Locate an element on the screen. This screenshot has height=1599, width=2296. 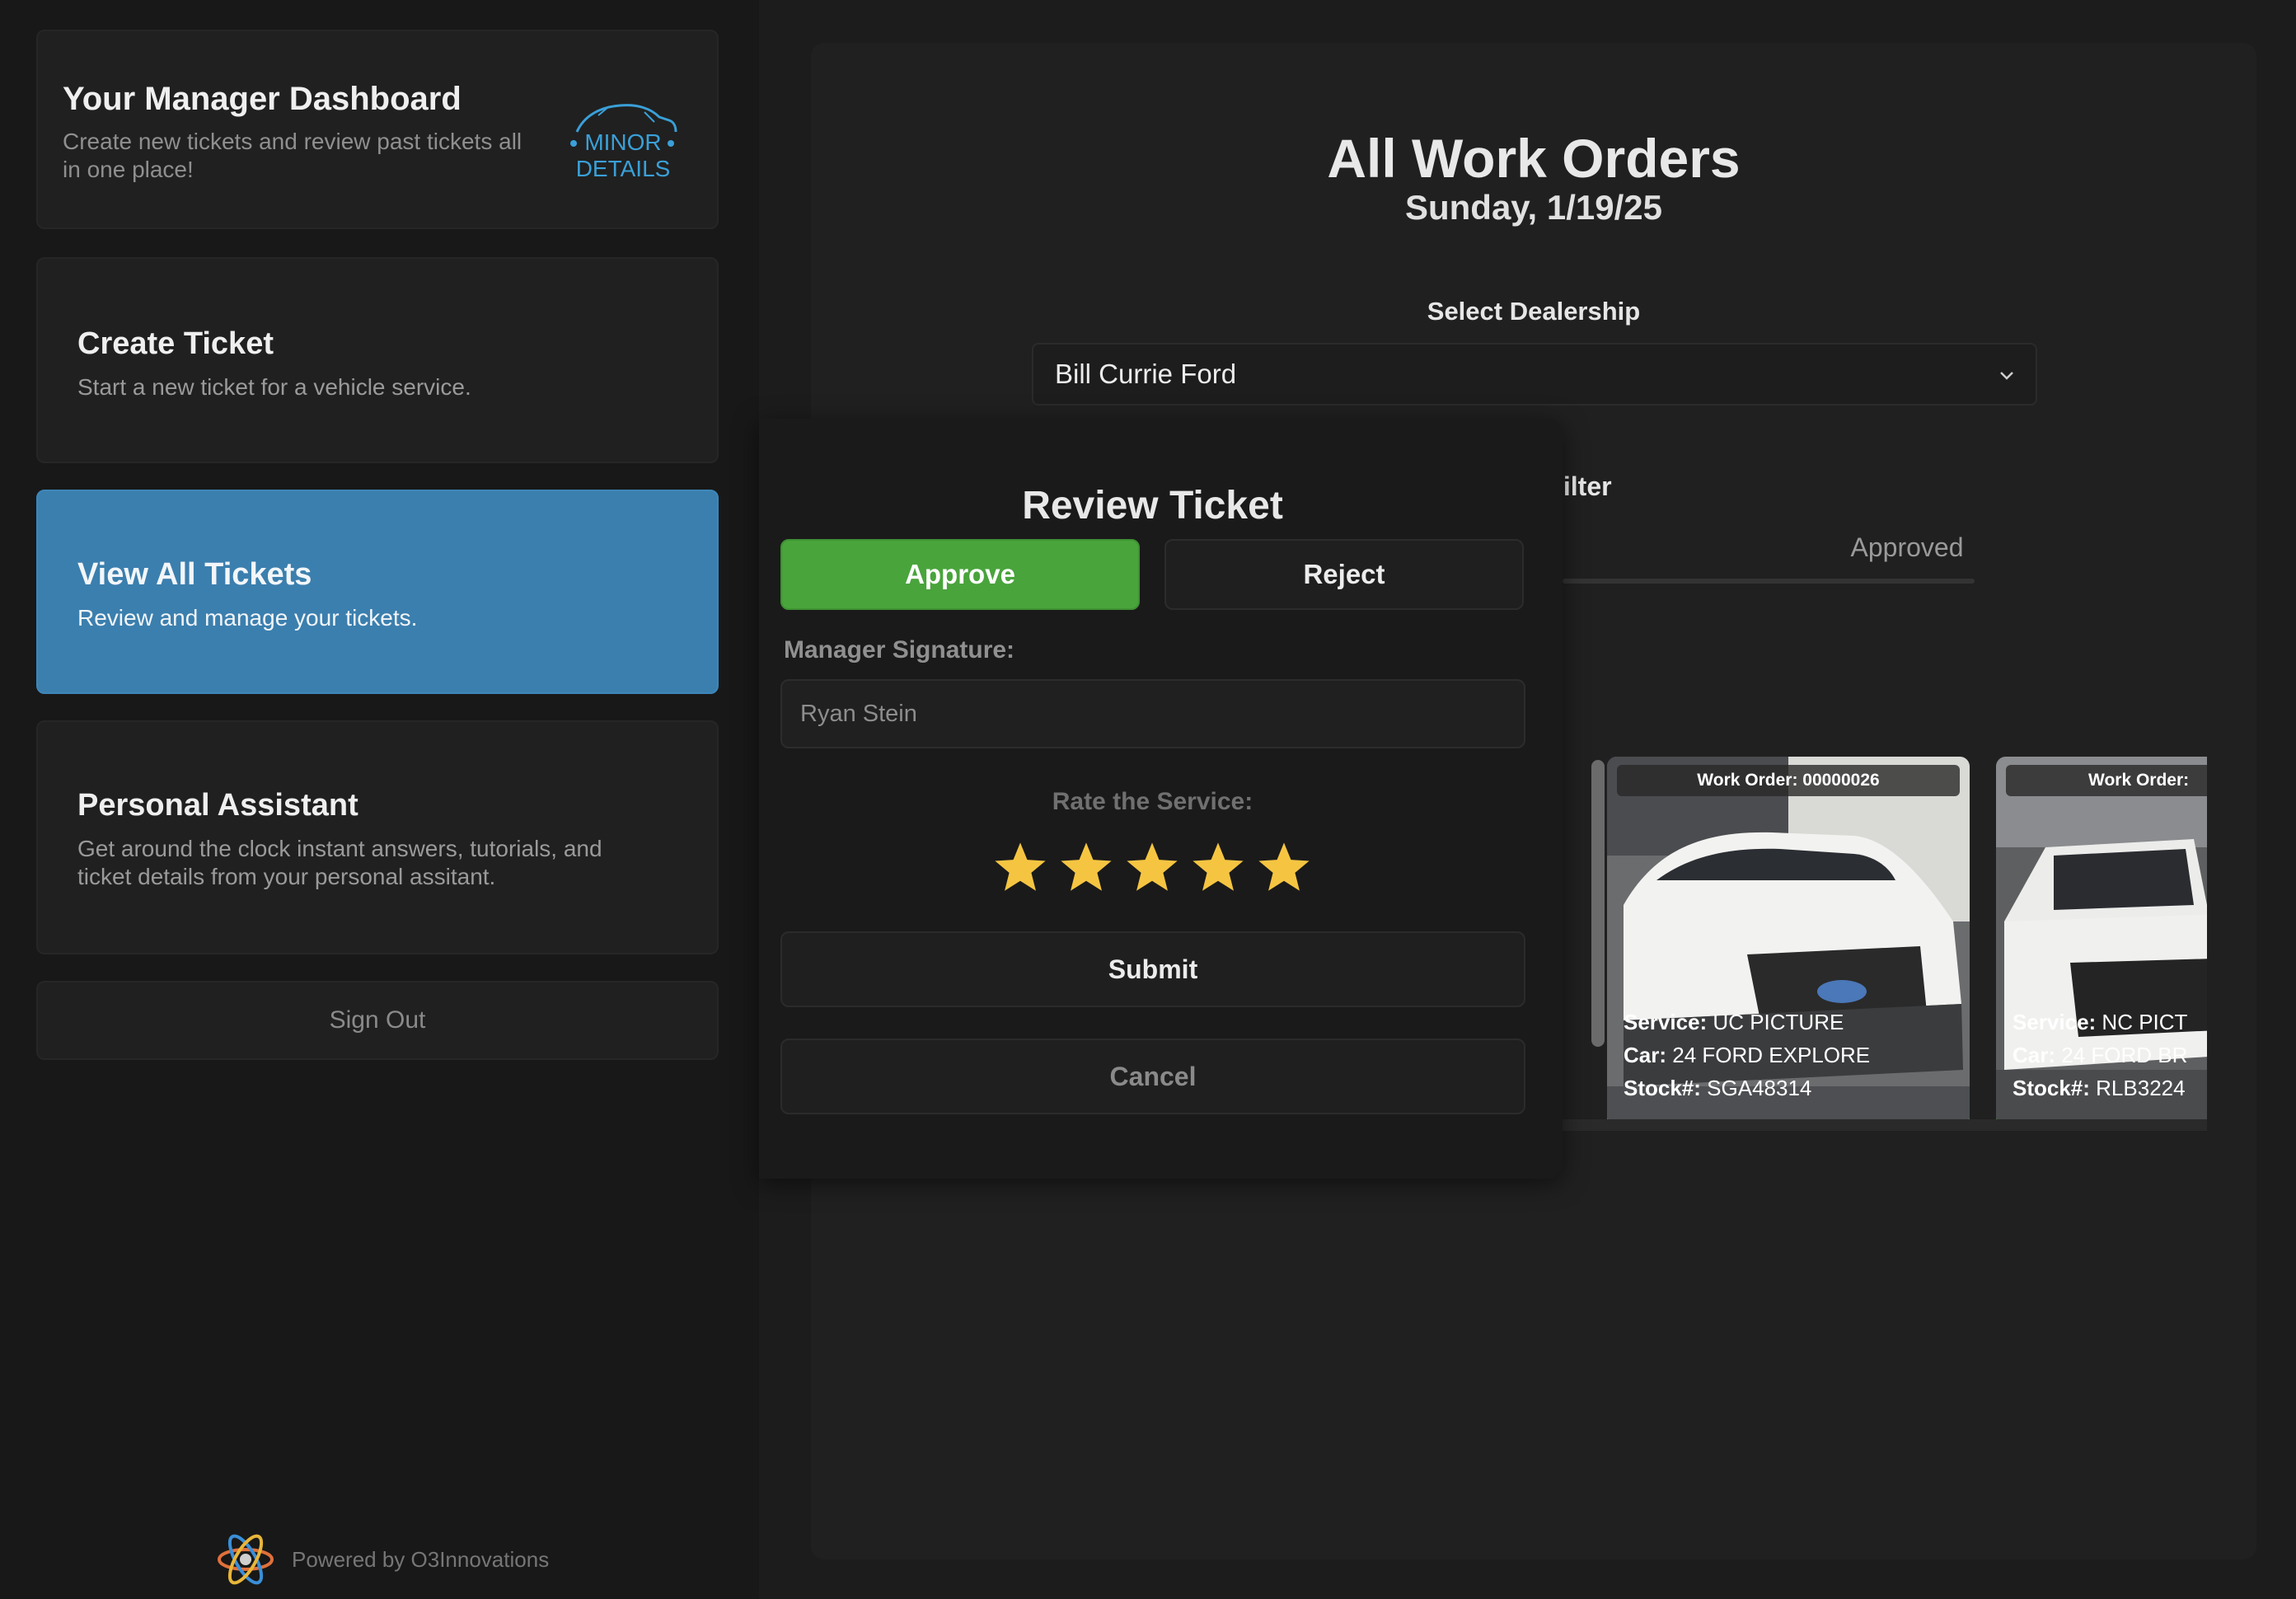
svg-text: MINOR is located at coordinates (622, 142).